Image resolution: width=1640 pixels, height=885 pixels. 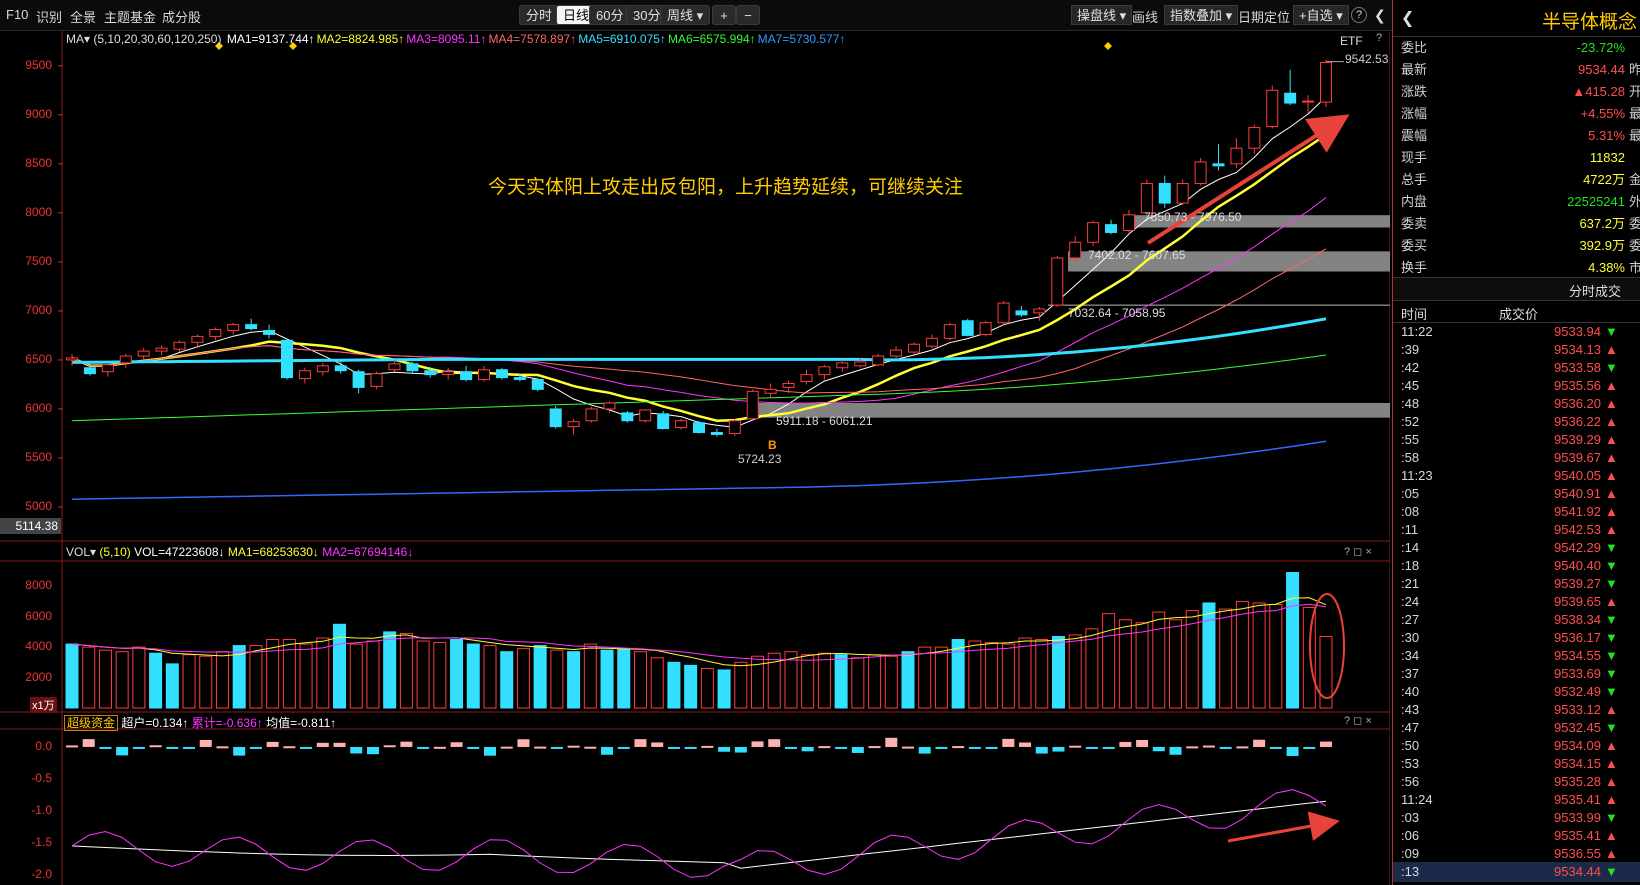 I want to click on quote-row: 内盘 22525241 外, so click(x=1516, y=202).